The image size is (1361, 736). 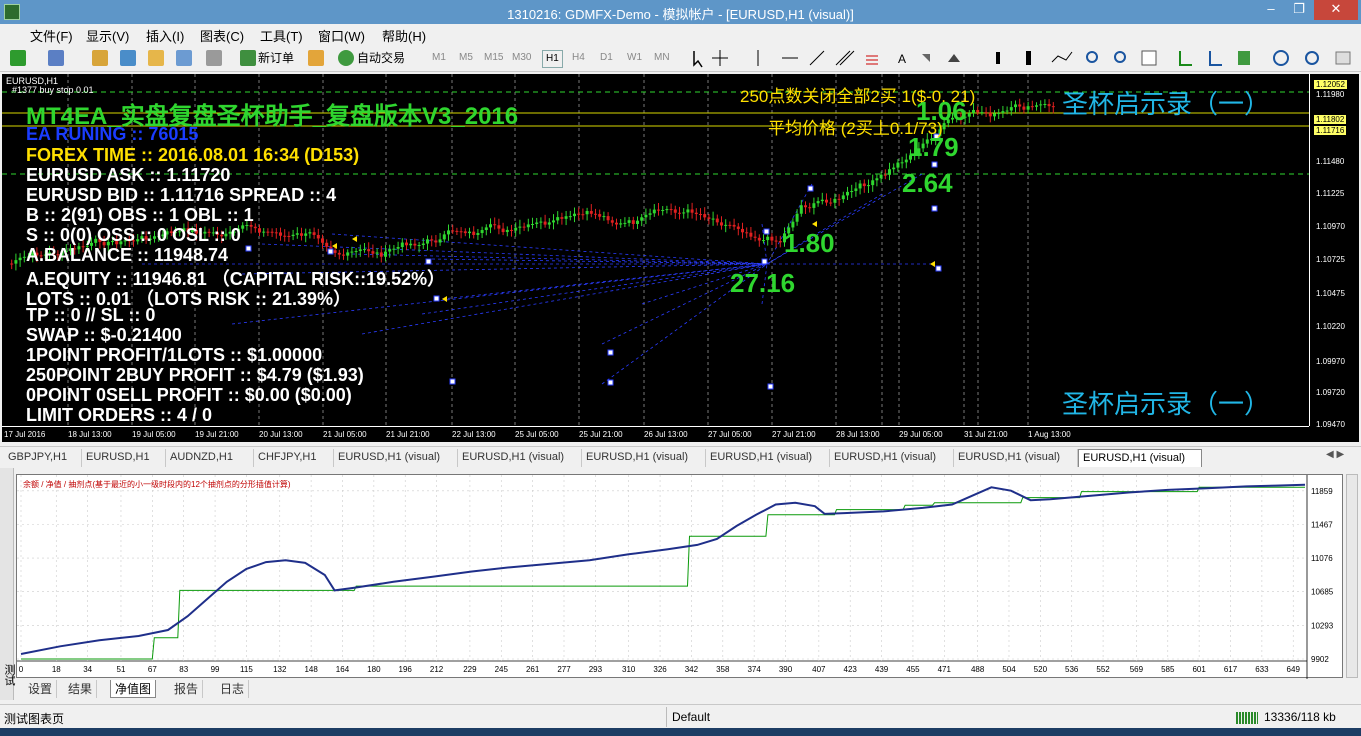 I want to click on text-icon: A, so click(x=902, y=59).